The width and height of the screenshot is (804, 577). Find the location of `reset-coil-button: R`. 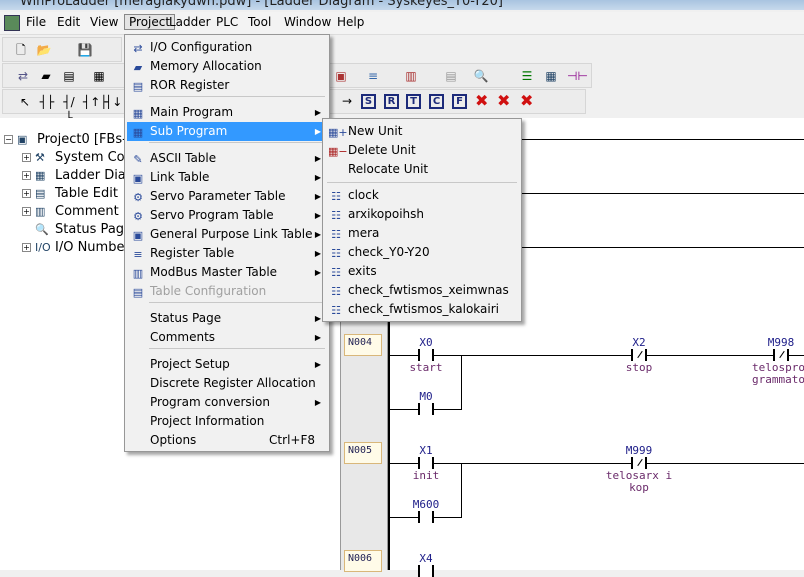

reset-coil-button: R is located at coordinates (391, 101).